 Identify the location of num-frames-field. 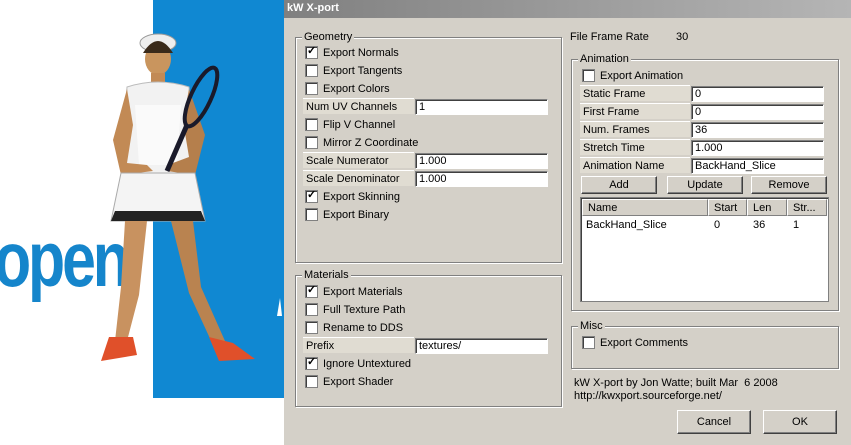
(757, 130).